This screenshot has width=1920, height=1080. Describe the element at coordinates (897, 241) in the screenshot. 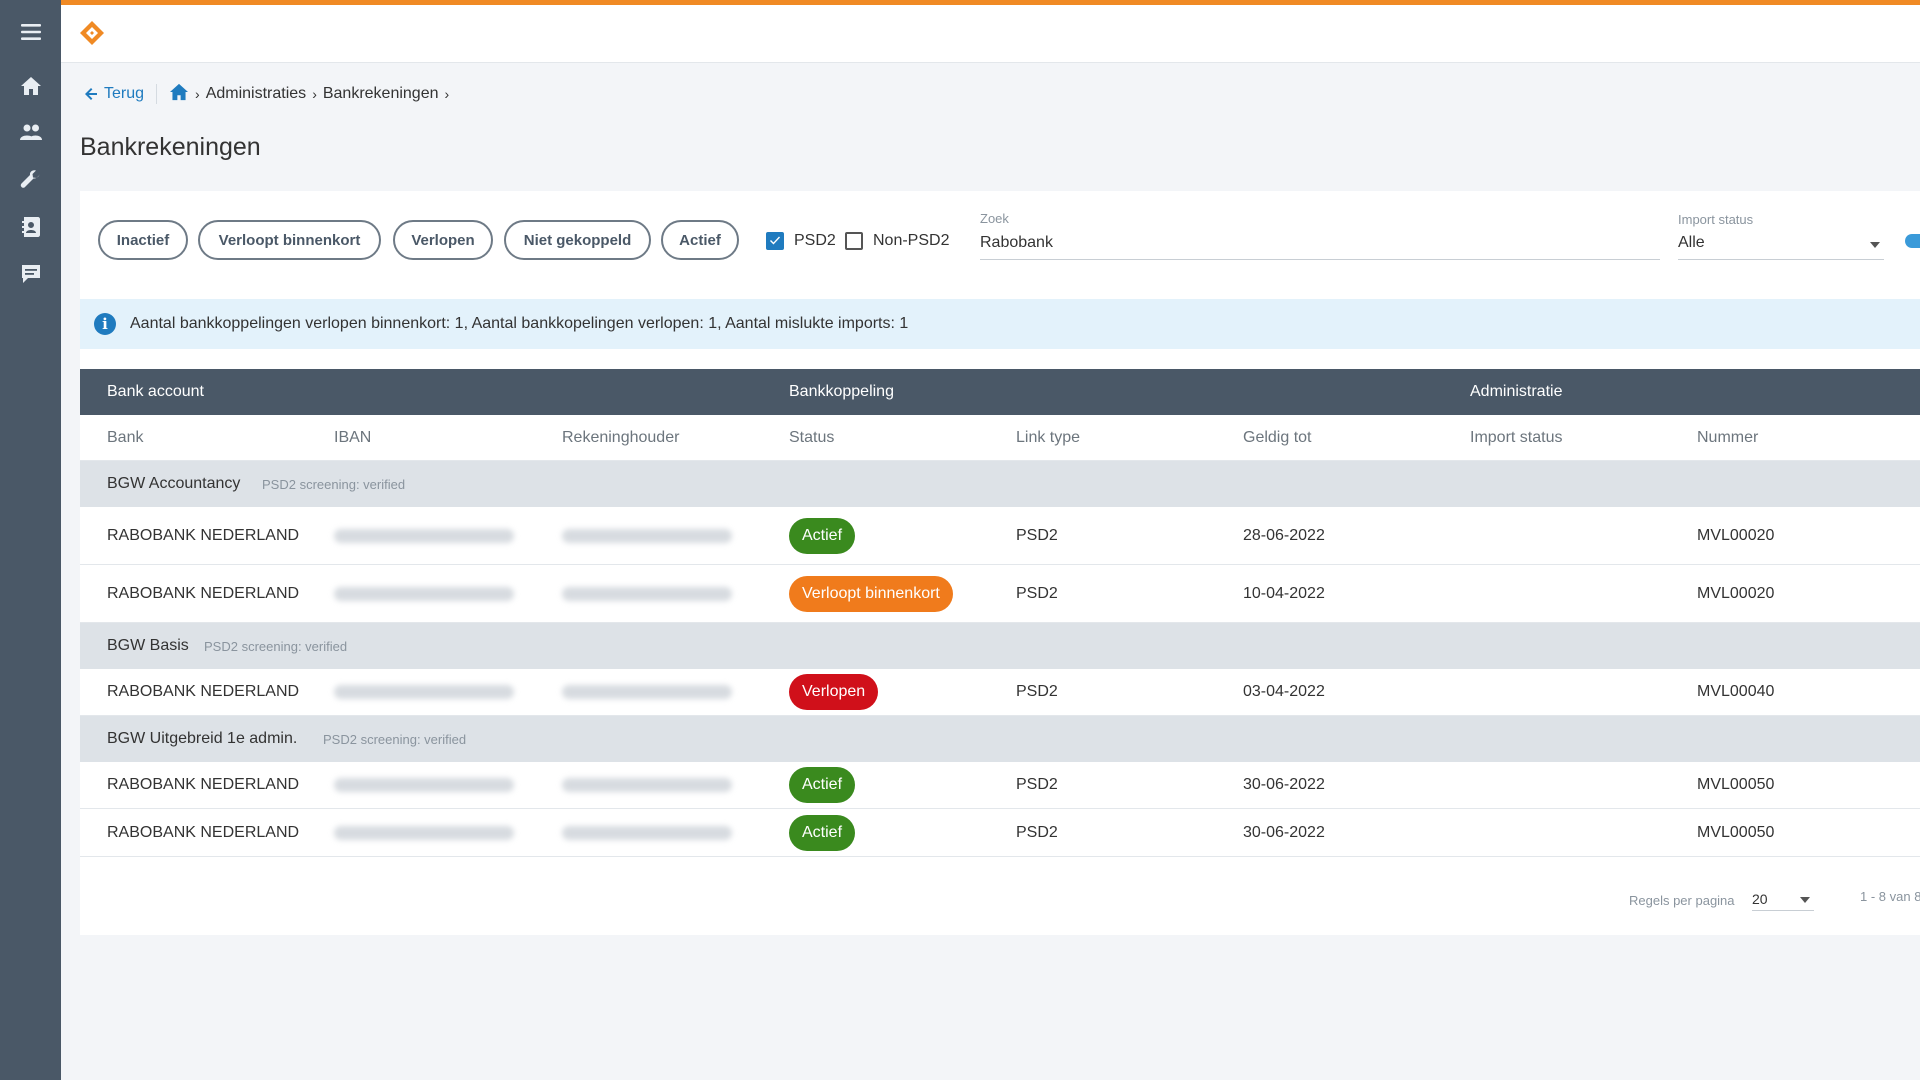

I see `non-psd2-checkbox: Non-PSD2` at that location.